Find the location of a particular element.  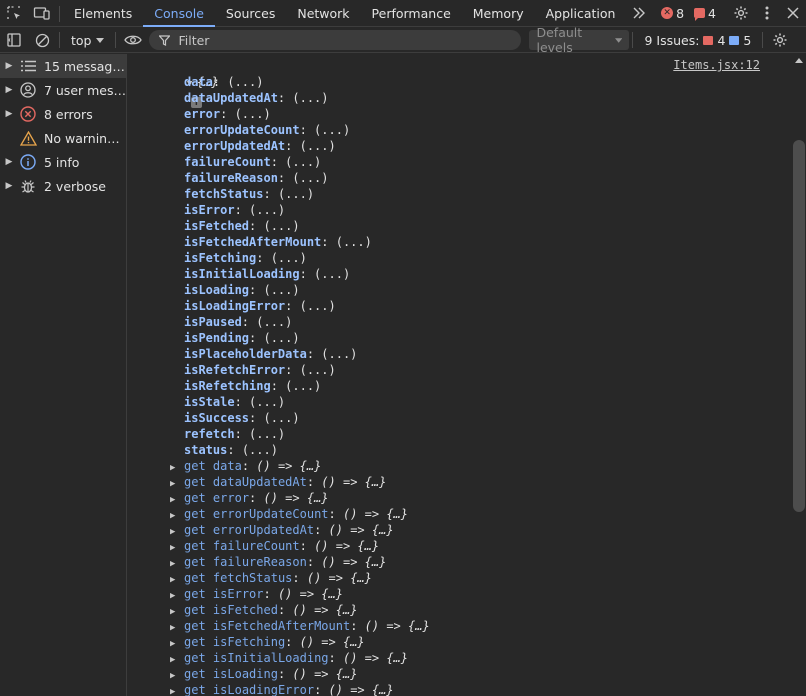

clear-console-icon is located at coordinates (42, 40).